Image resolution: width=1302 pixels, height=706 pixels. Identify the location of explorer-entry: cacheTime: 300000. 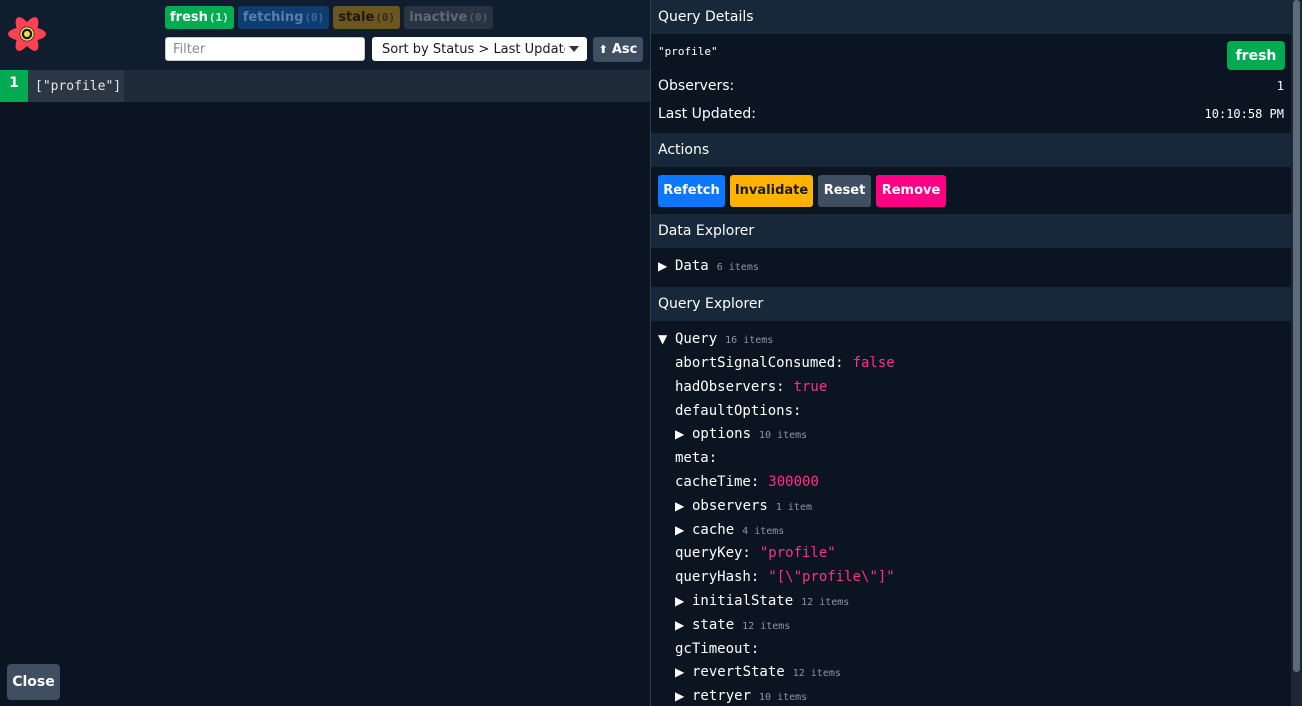
(747, 482).